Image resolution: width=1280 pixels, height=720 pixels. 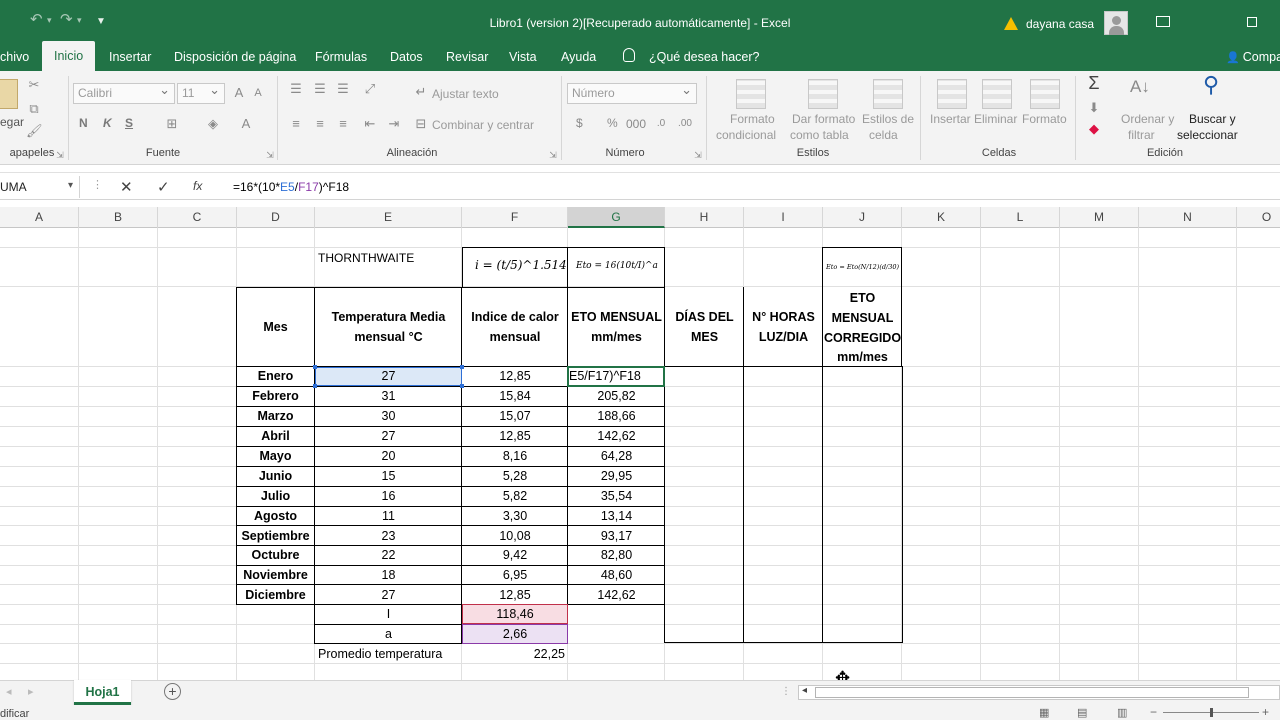 What do you see at coordinates (107, 123) in the screenshot?
I see `italic-button: K` at bounding box center [107, 123].